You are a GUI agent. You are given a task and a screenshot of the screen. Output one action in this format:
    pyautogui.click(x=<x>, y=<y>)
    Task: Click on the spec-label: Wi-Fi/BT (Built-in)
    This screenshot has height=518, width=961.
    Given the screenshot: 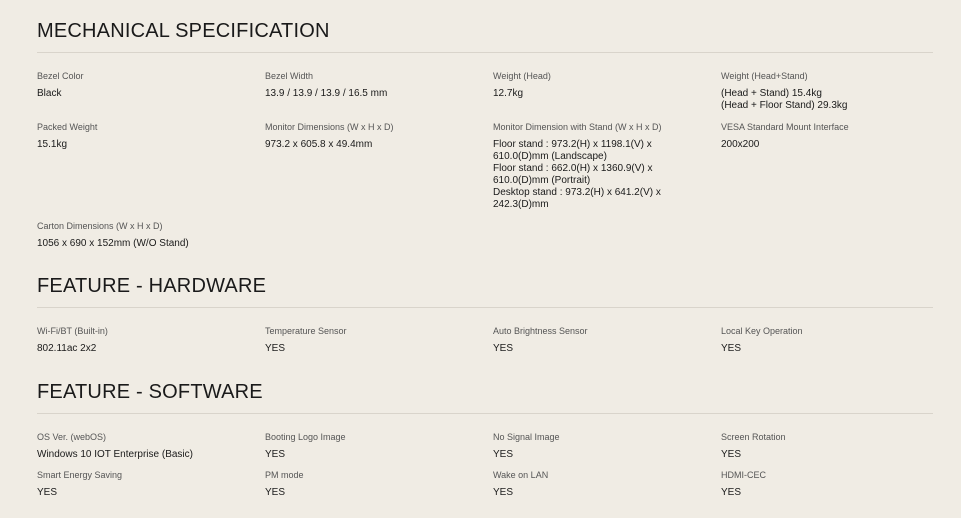 What is the action you would take?
    pyautogui.click(x=72, y=331)
    